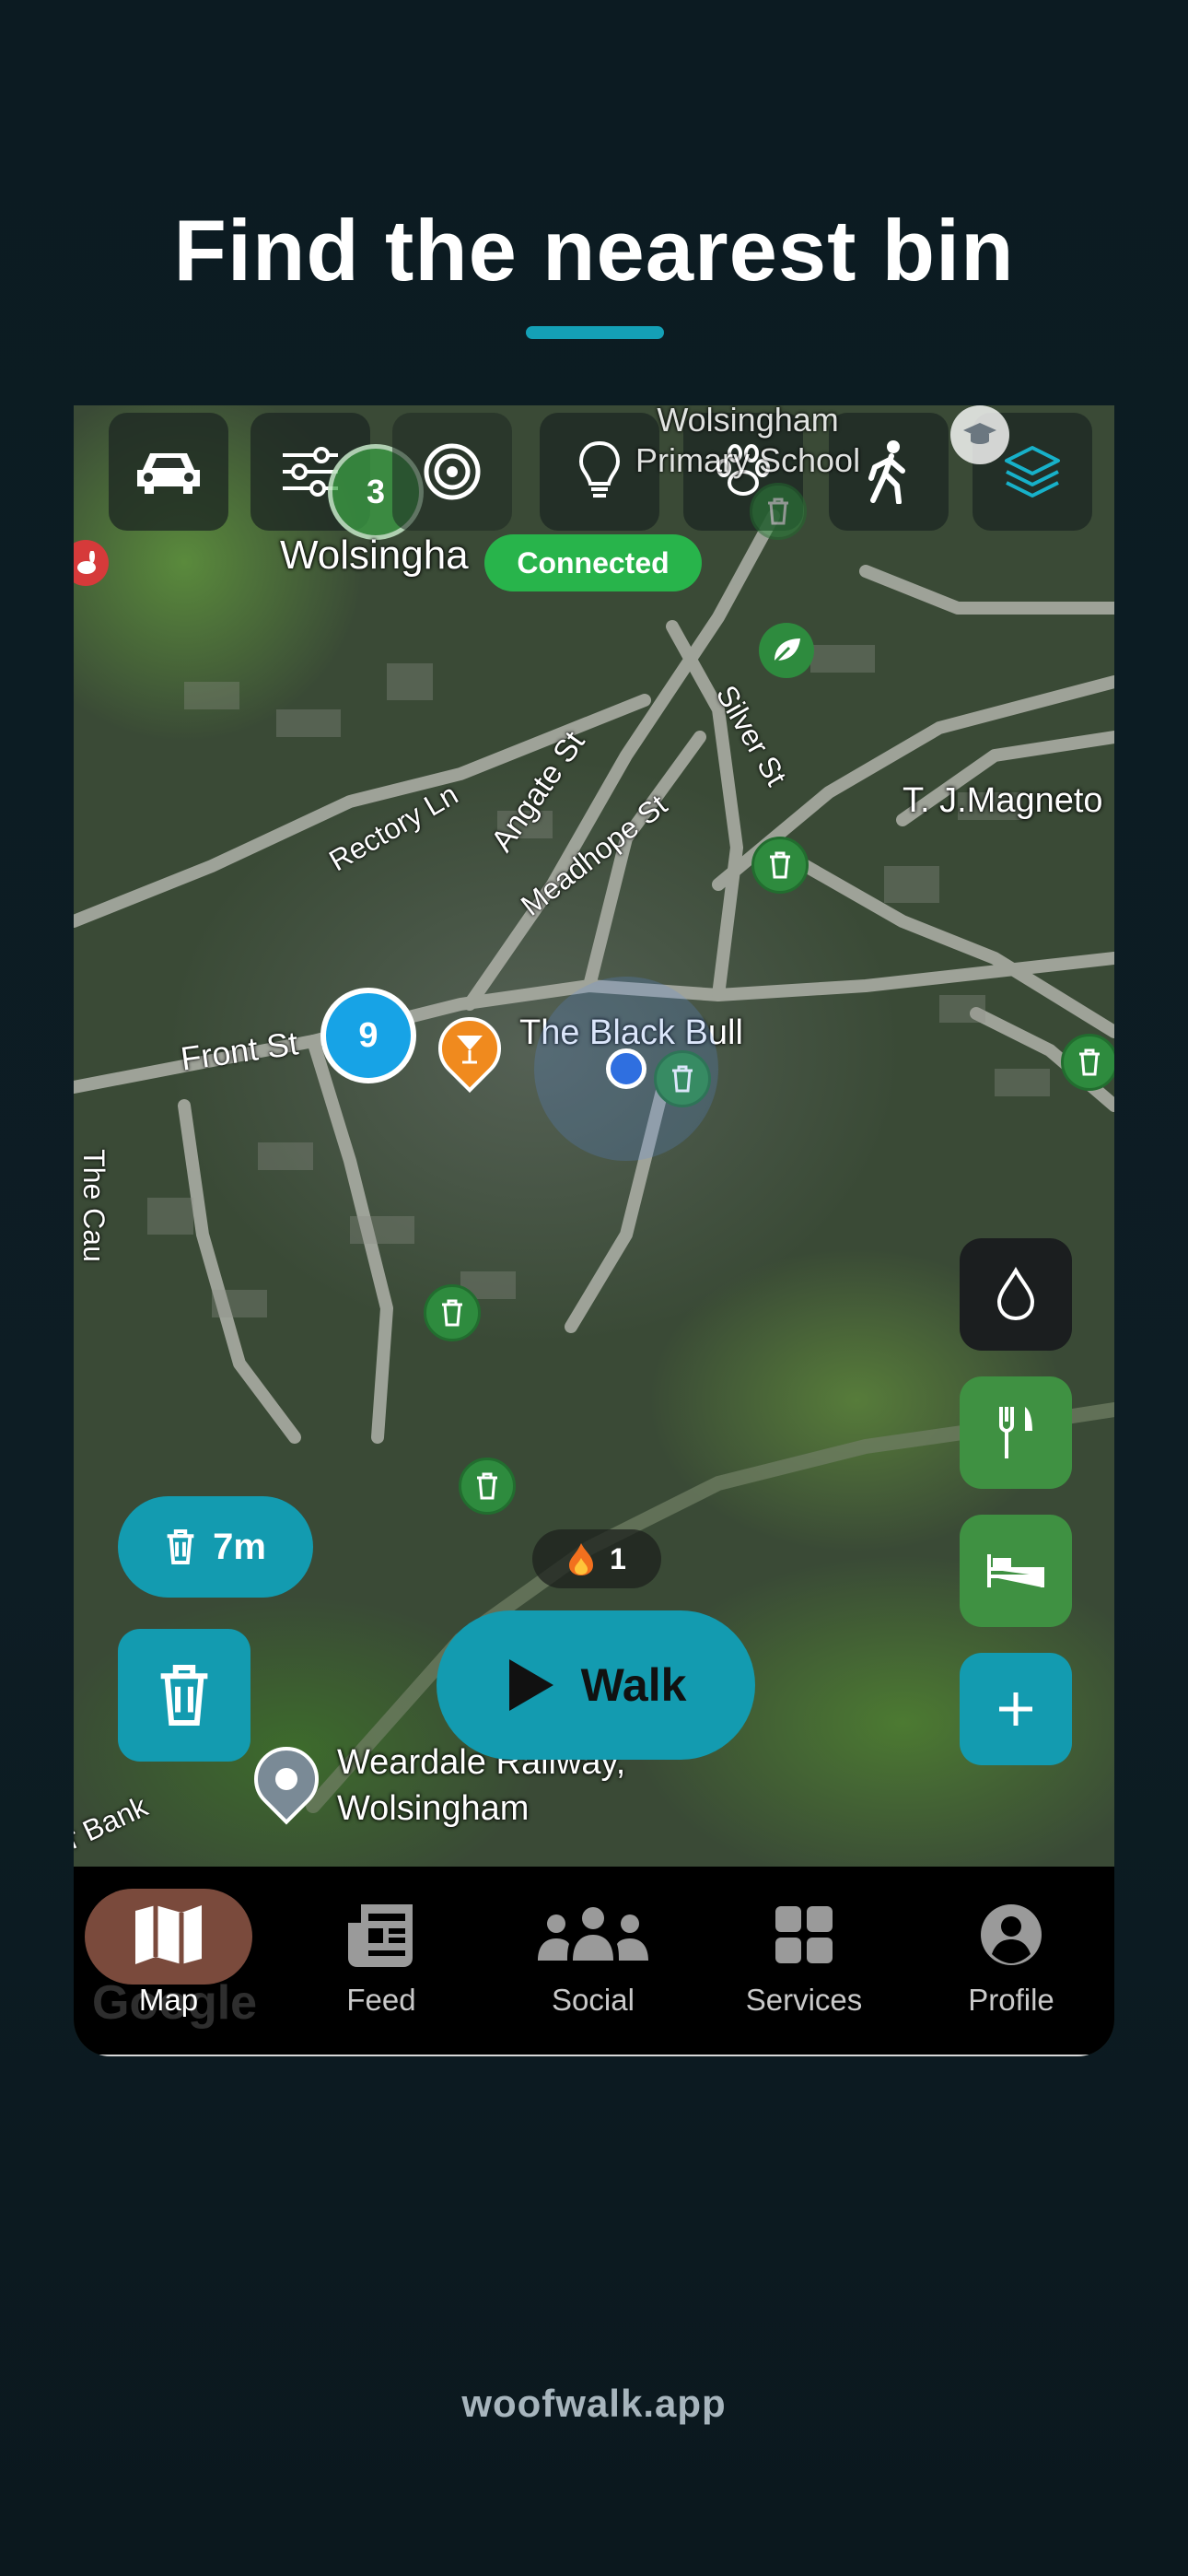 The height and width of the screenshot is (2576, 1188). I want to click on water-button, so click(1016, 1294).